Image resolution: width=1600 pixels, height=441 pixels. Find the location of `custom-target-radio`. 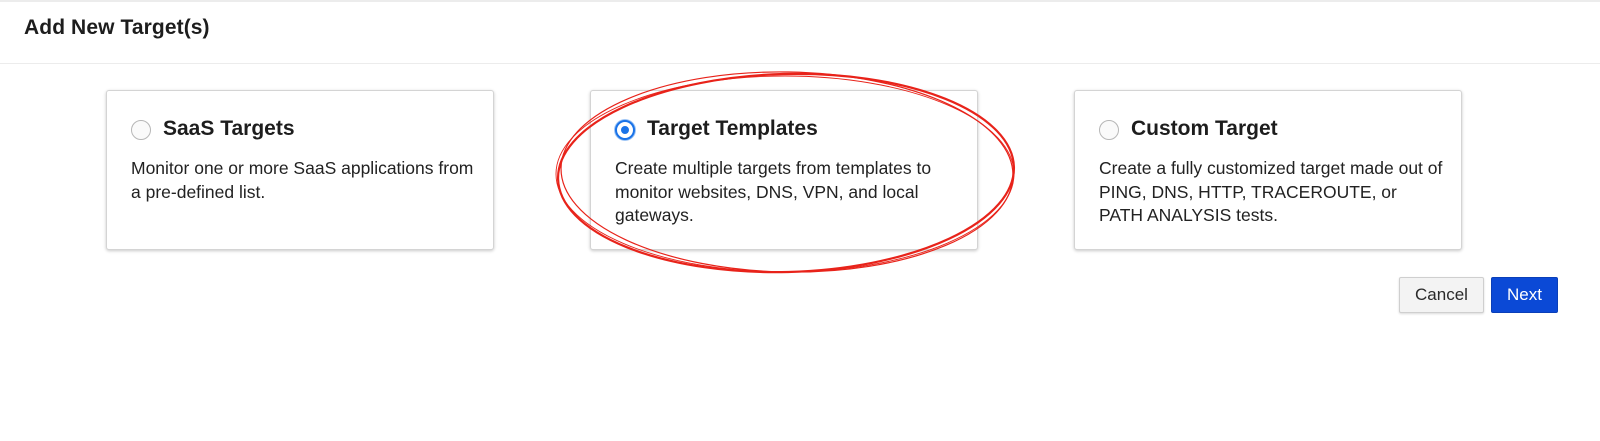

custom-target-radio is located at coordinates (1109, 130).